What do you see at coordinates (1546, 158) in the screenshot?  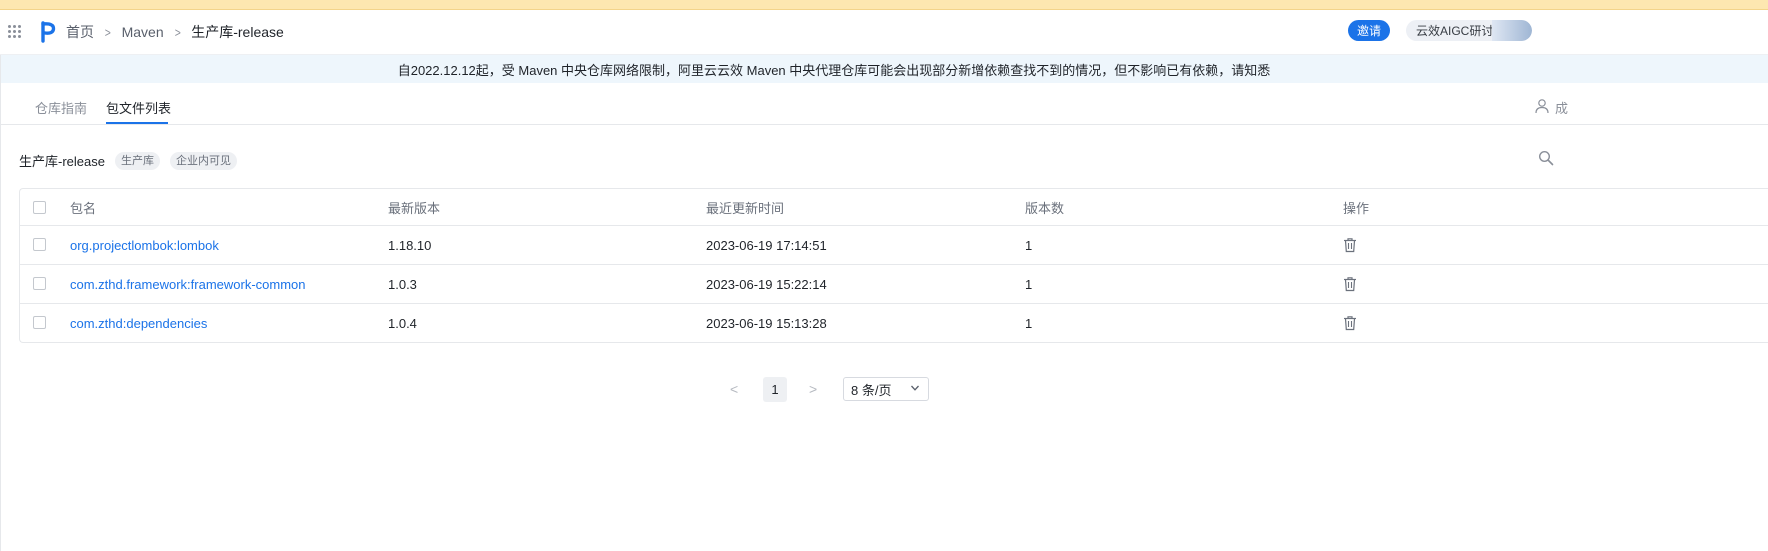 I see `search-icon` at bounding box center [1546, 158].